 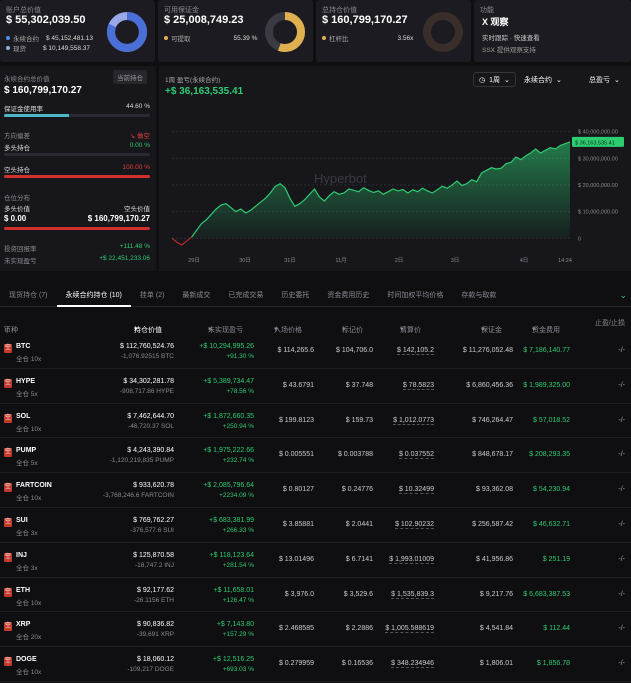 I want to click on margin-value: $ 41,956.86, so click(x=494, y=559).